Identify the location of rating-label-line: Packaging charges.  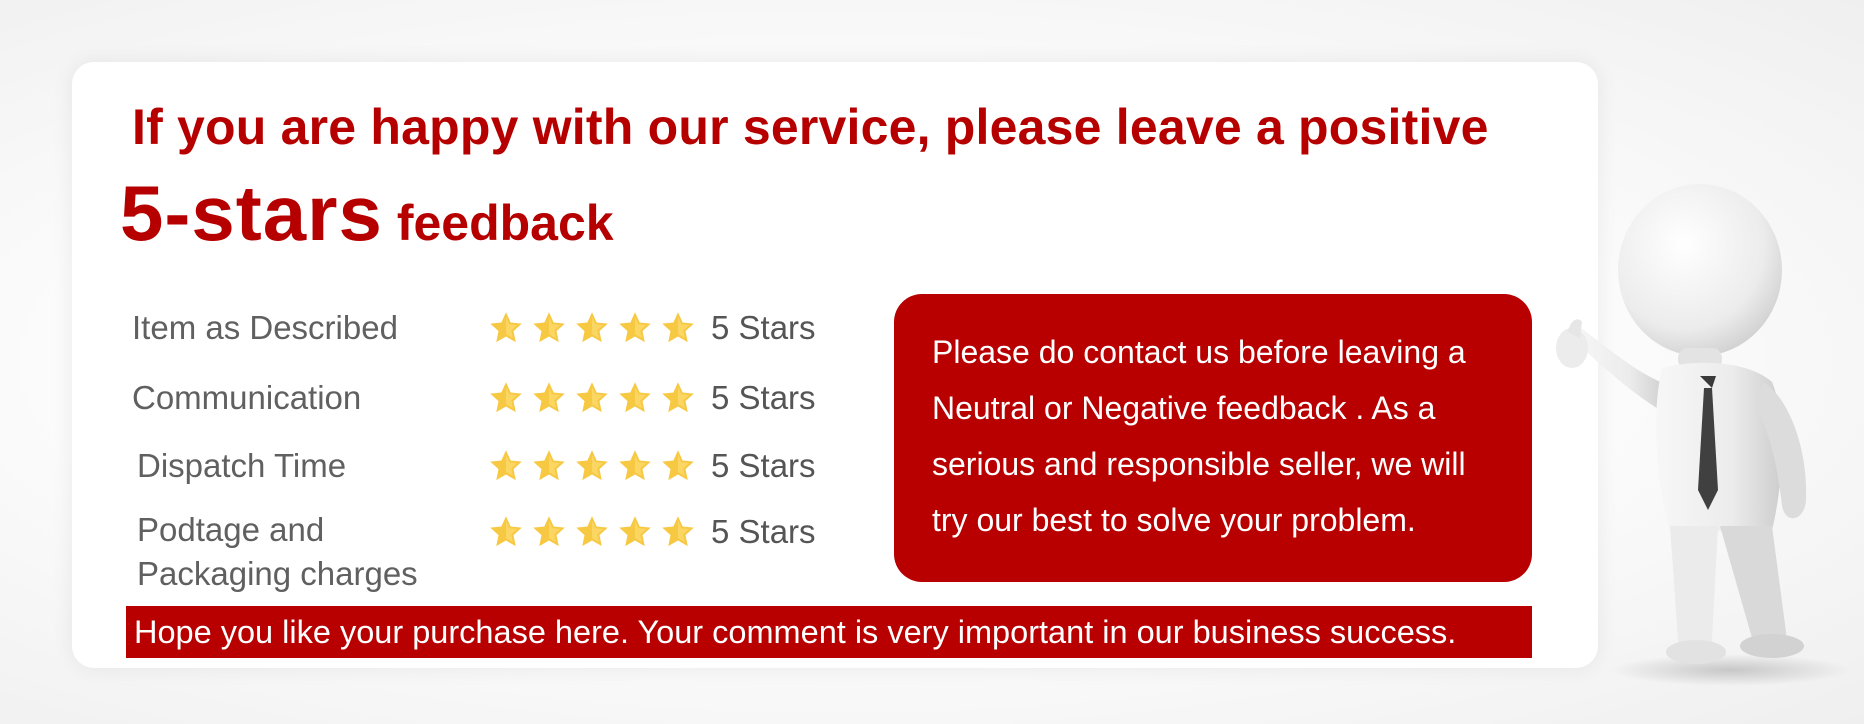
(277, 573).